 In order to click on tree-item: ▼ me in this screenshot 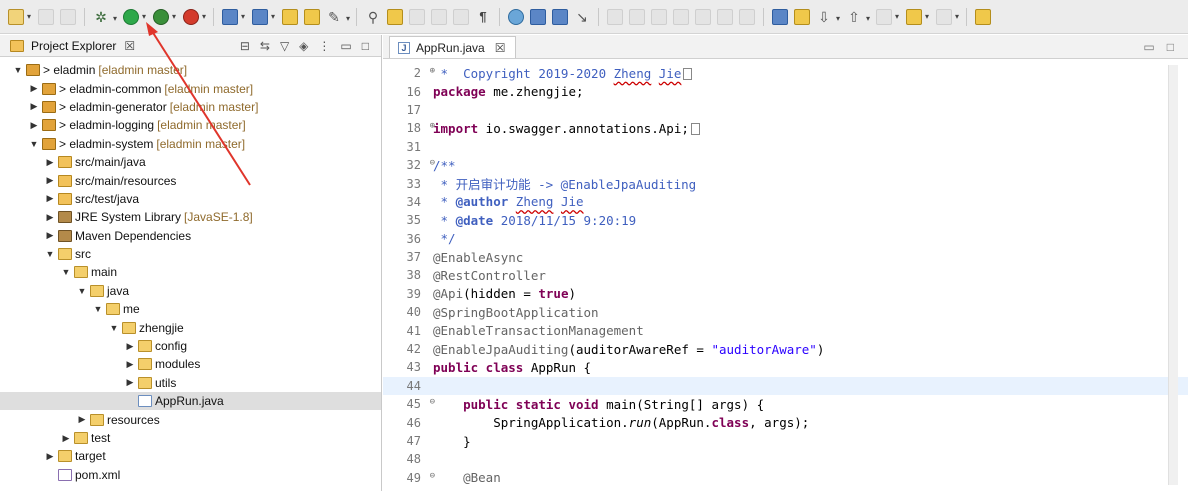, I will do `click(190, 309)`.